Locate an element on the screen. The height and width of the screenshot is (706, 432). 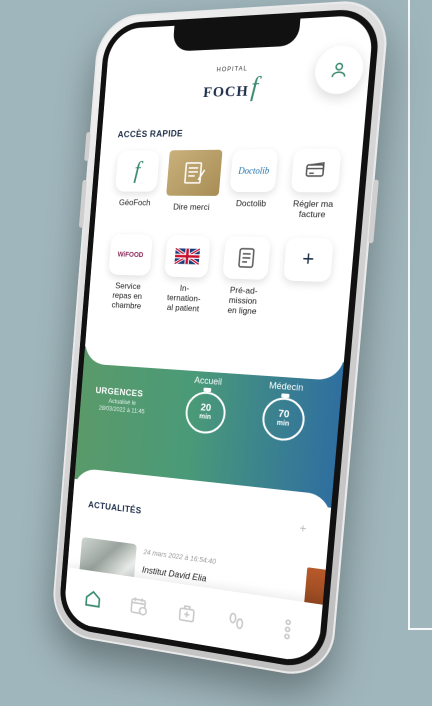
news-date: 24 mars 2022 à 16:54:40 is located at coordinates (180, 557).